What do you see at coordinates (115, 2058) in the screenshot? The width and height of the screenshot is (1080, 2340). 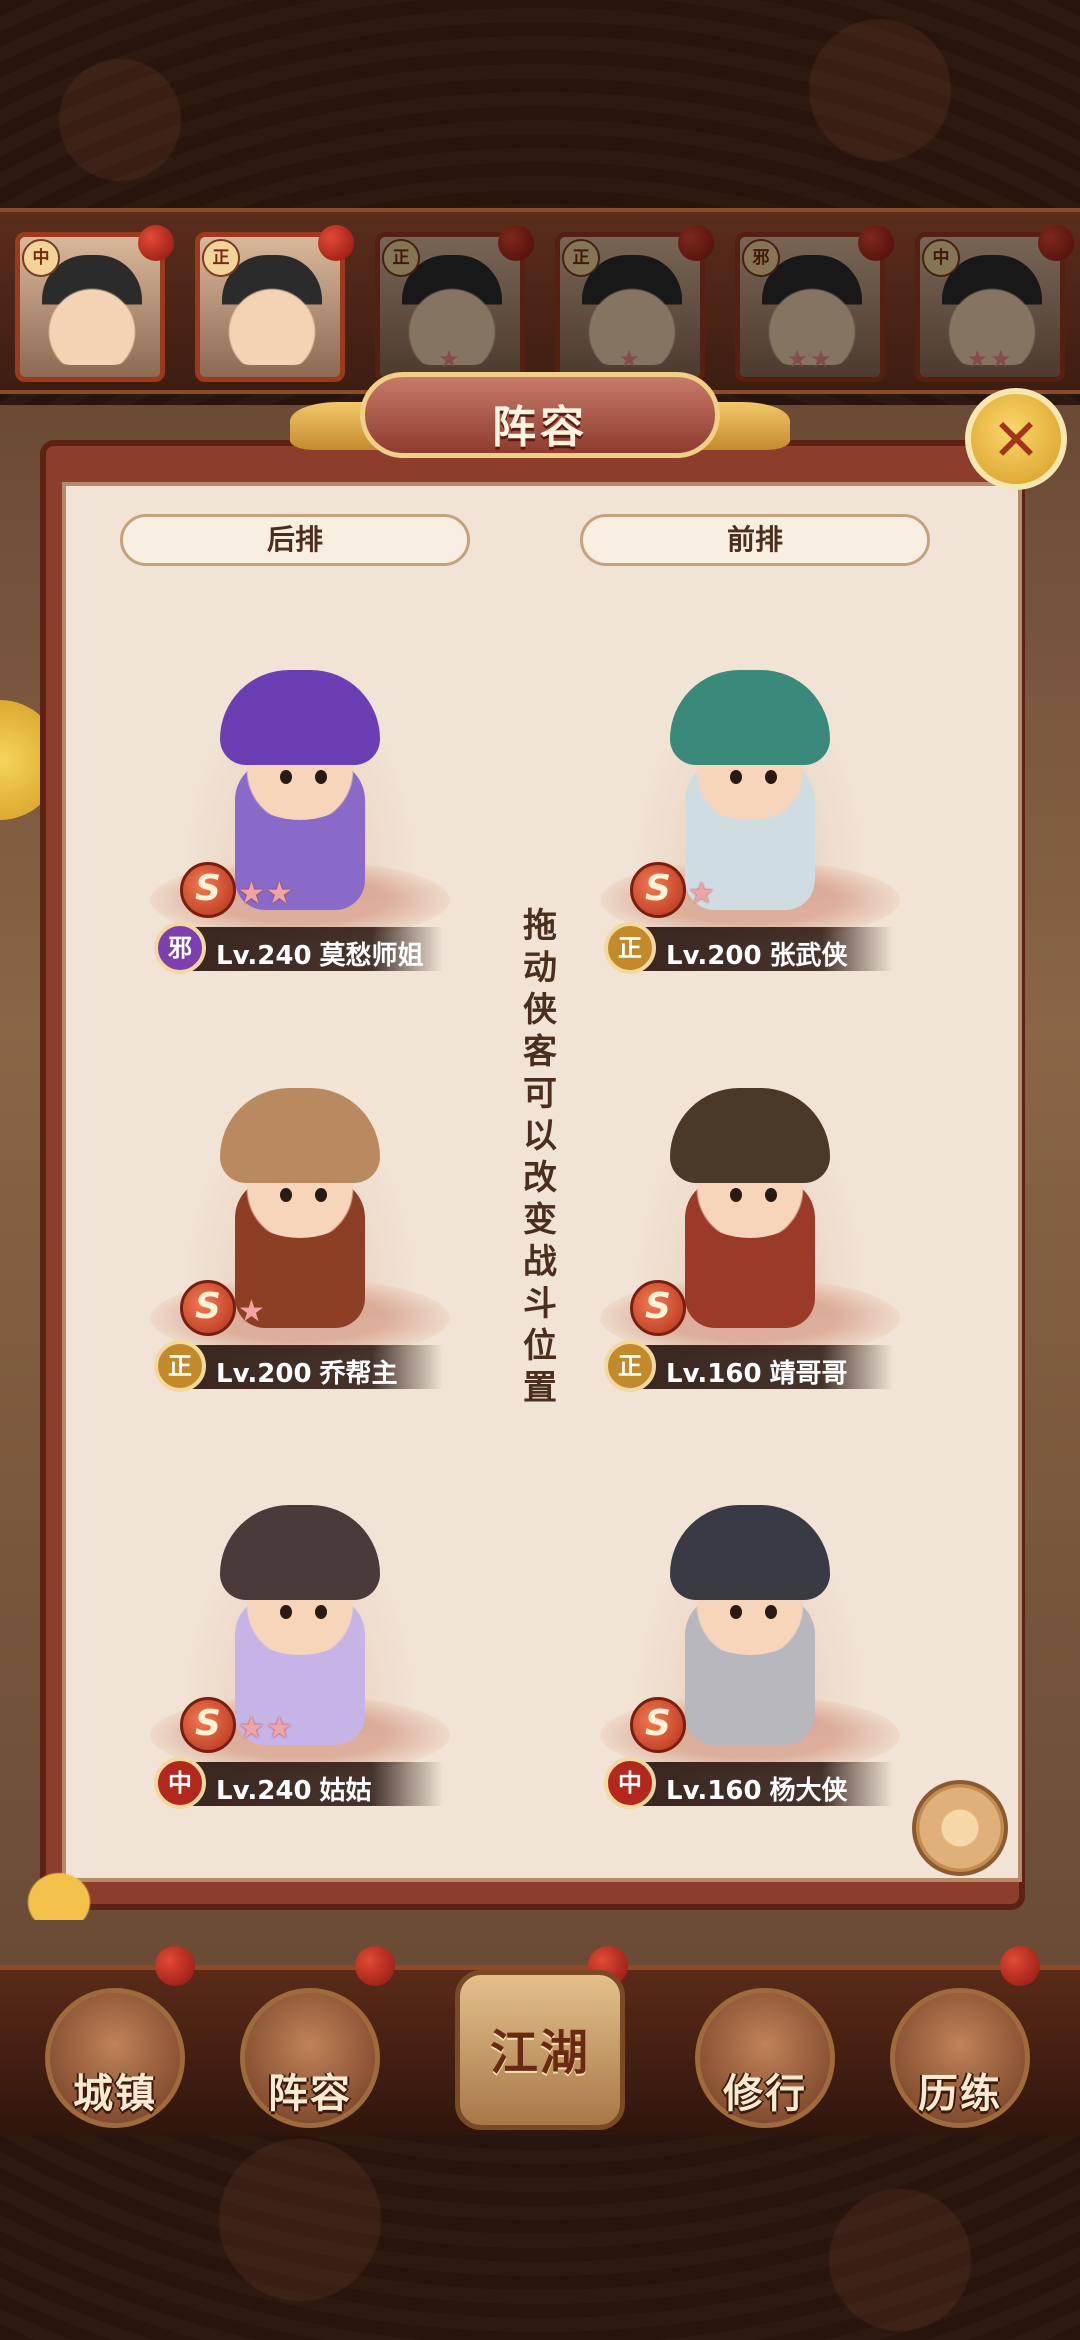 I see `nav-town-button: 城镇` at bounding box center [115, 2058].